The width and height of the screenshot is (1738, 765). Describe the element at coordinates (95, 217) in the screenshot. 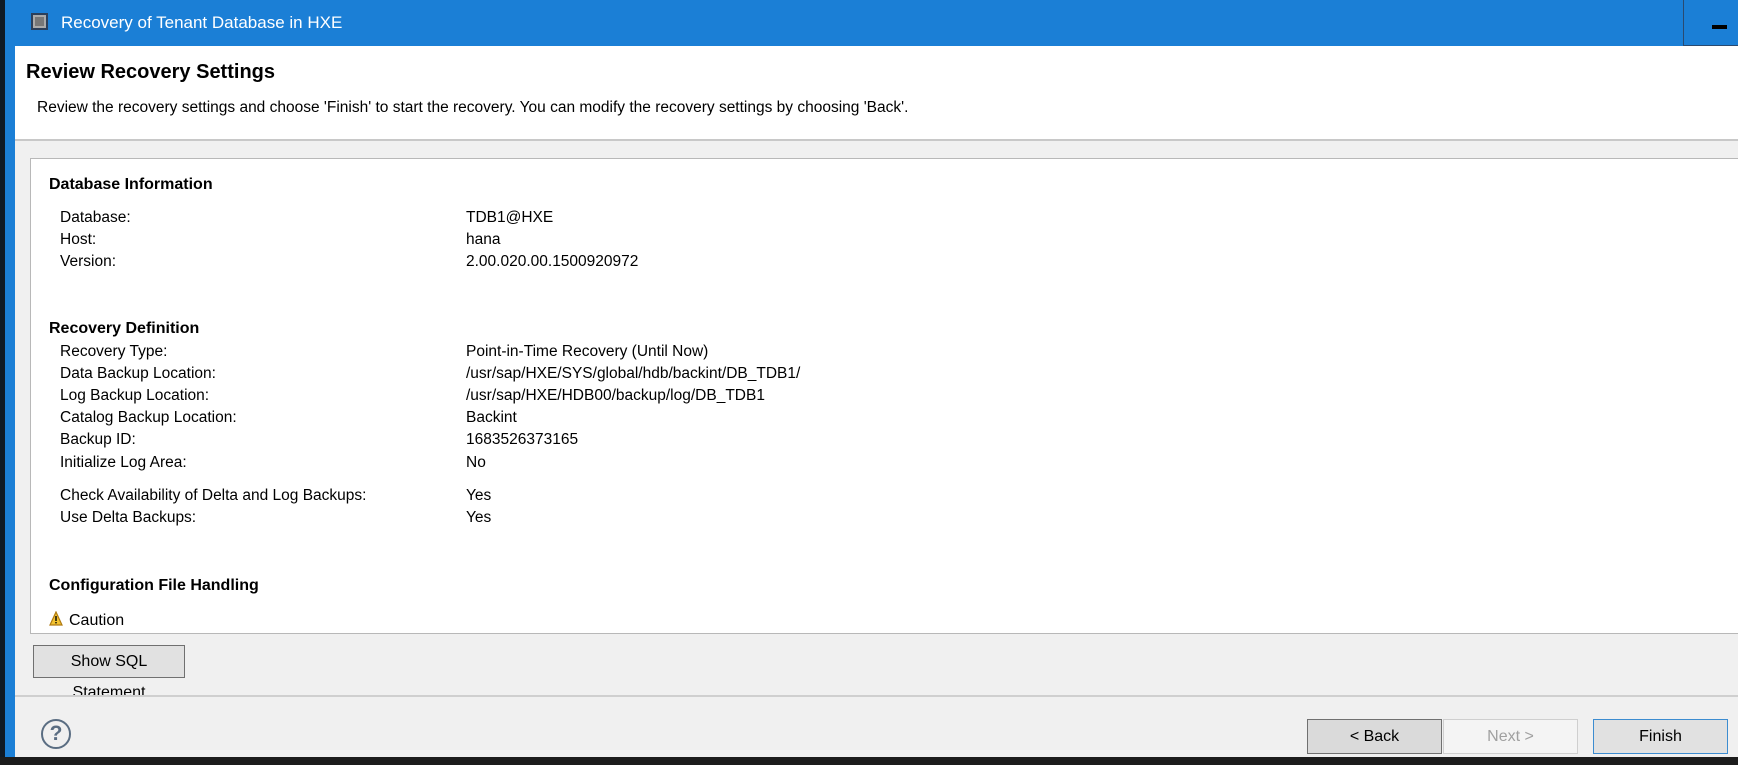

I see `label-database: Database:` at that location.